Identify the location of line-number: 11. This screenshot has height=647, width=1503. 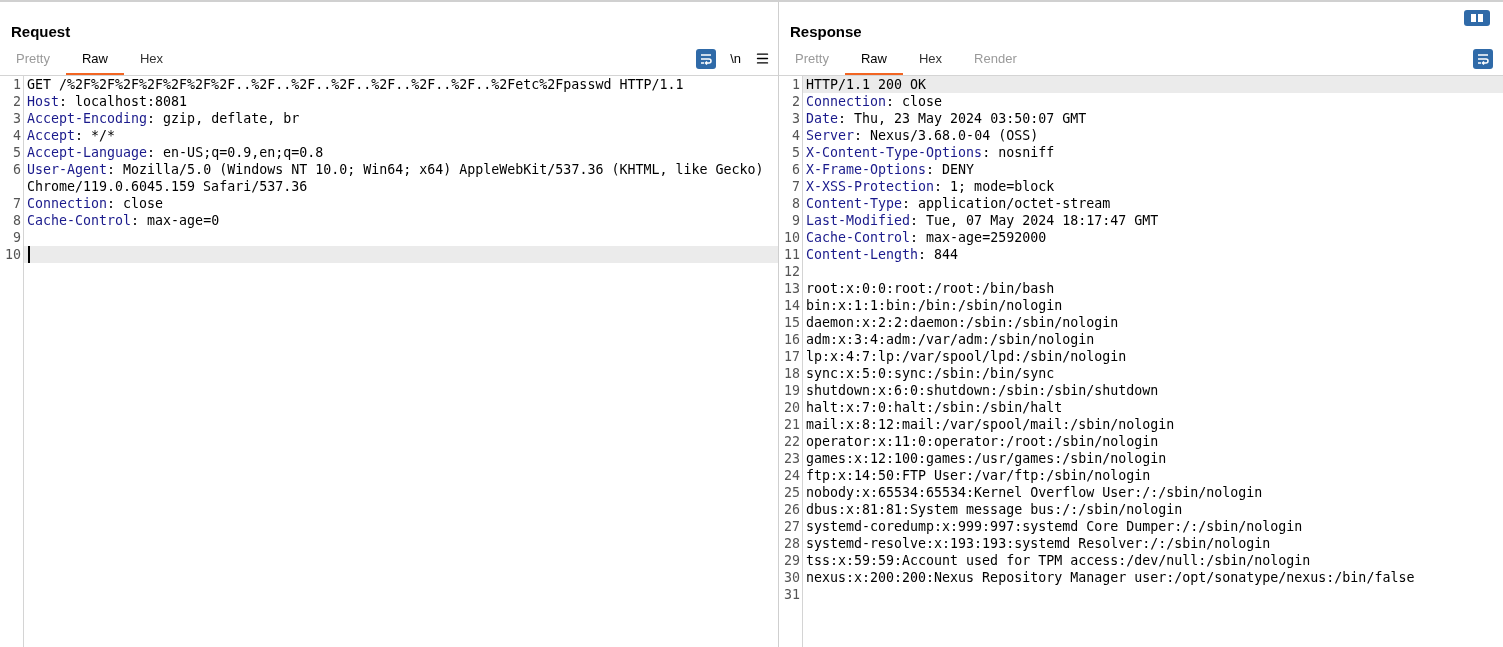
(792, 254).